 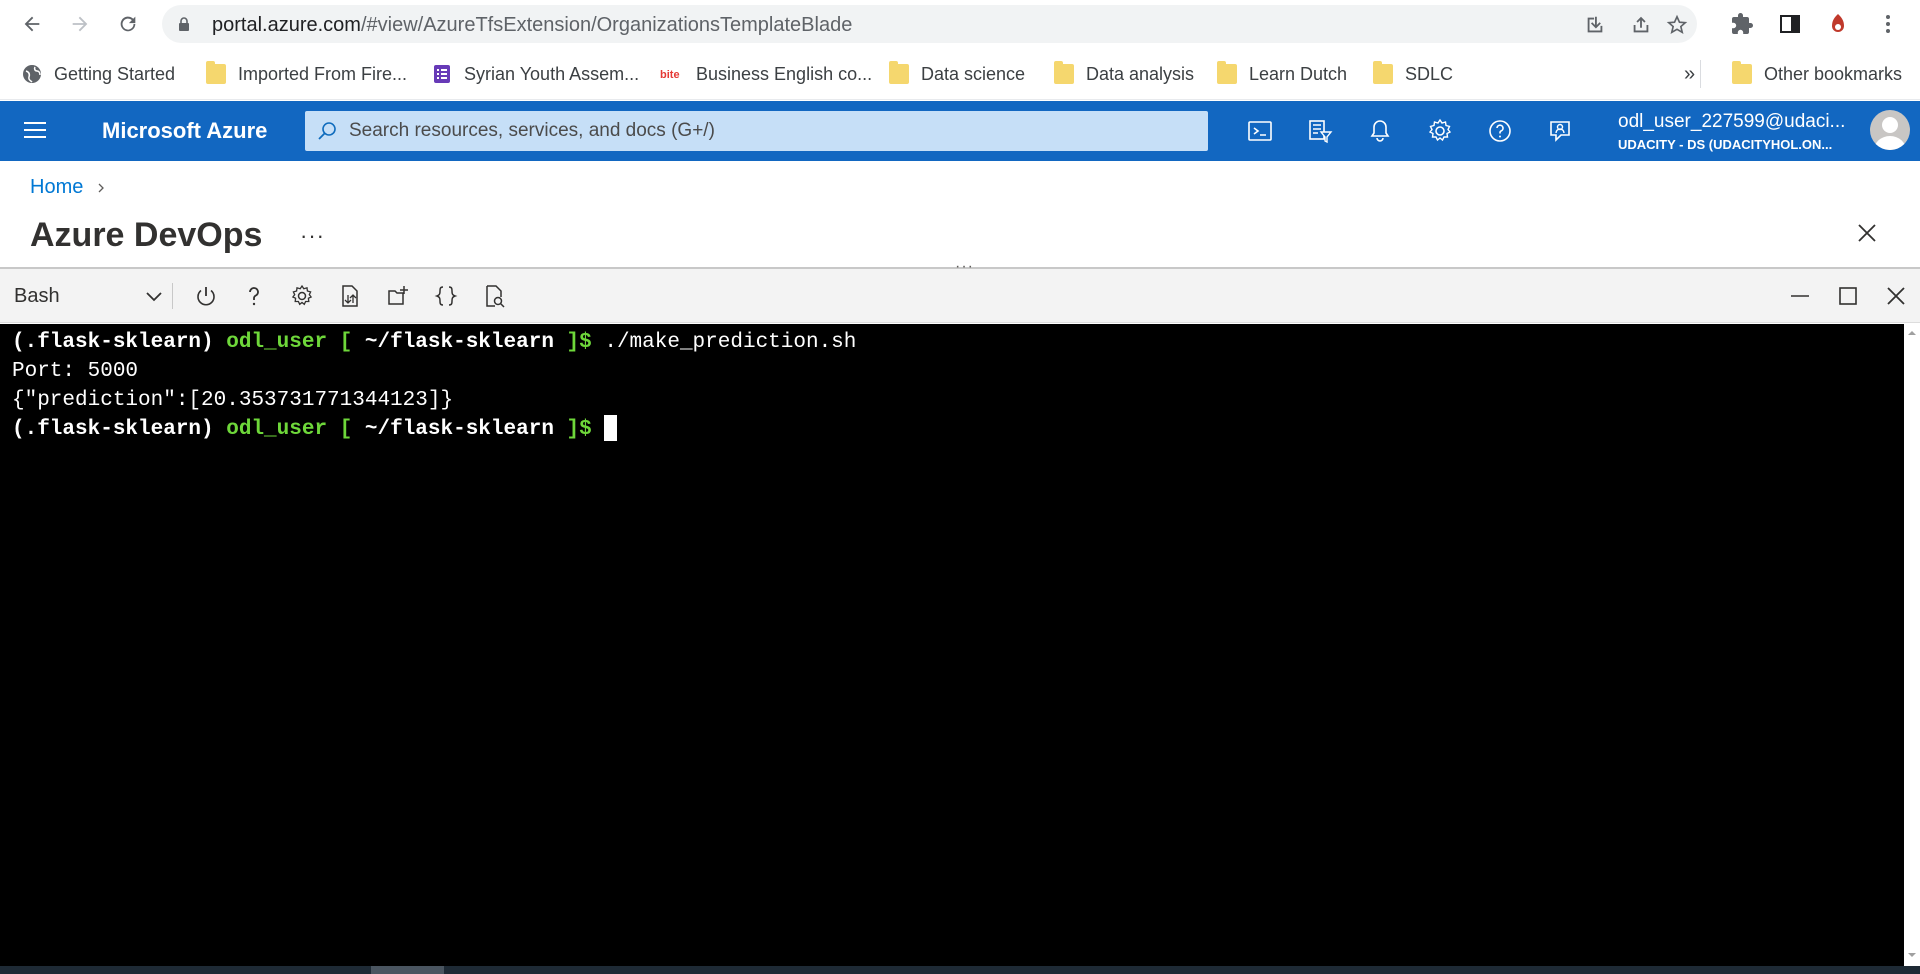 What do you see at coordinates (494, 296) in the screenshot?
I see `web-preview-button` at bounding box center [494, 296].